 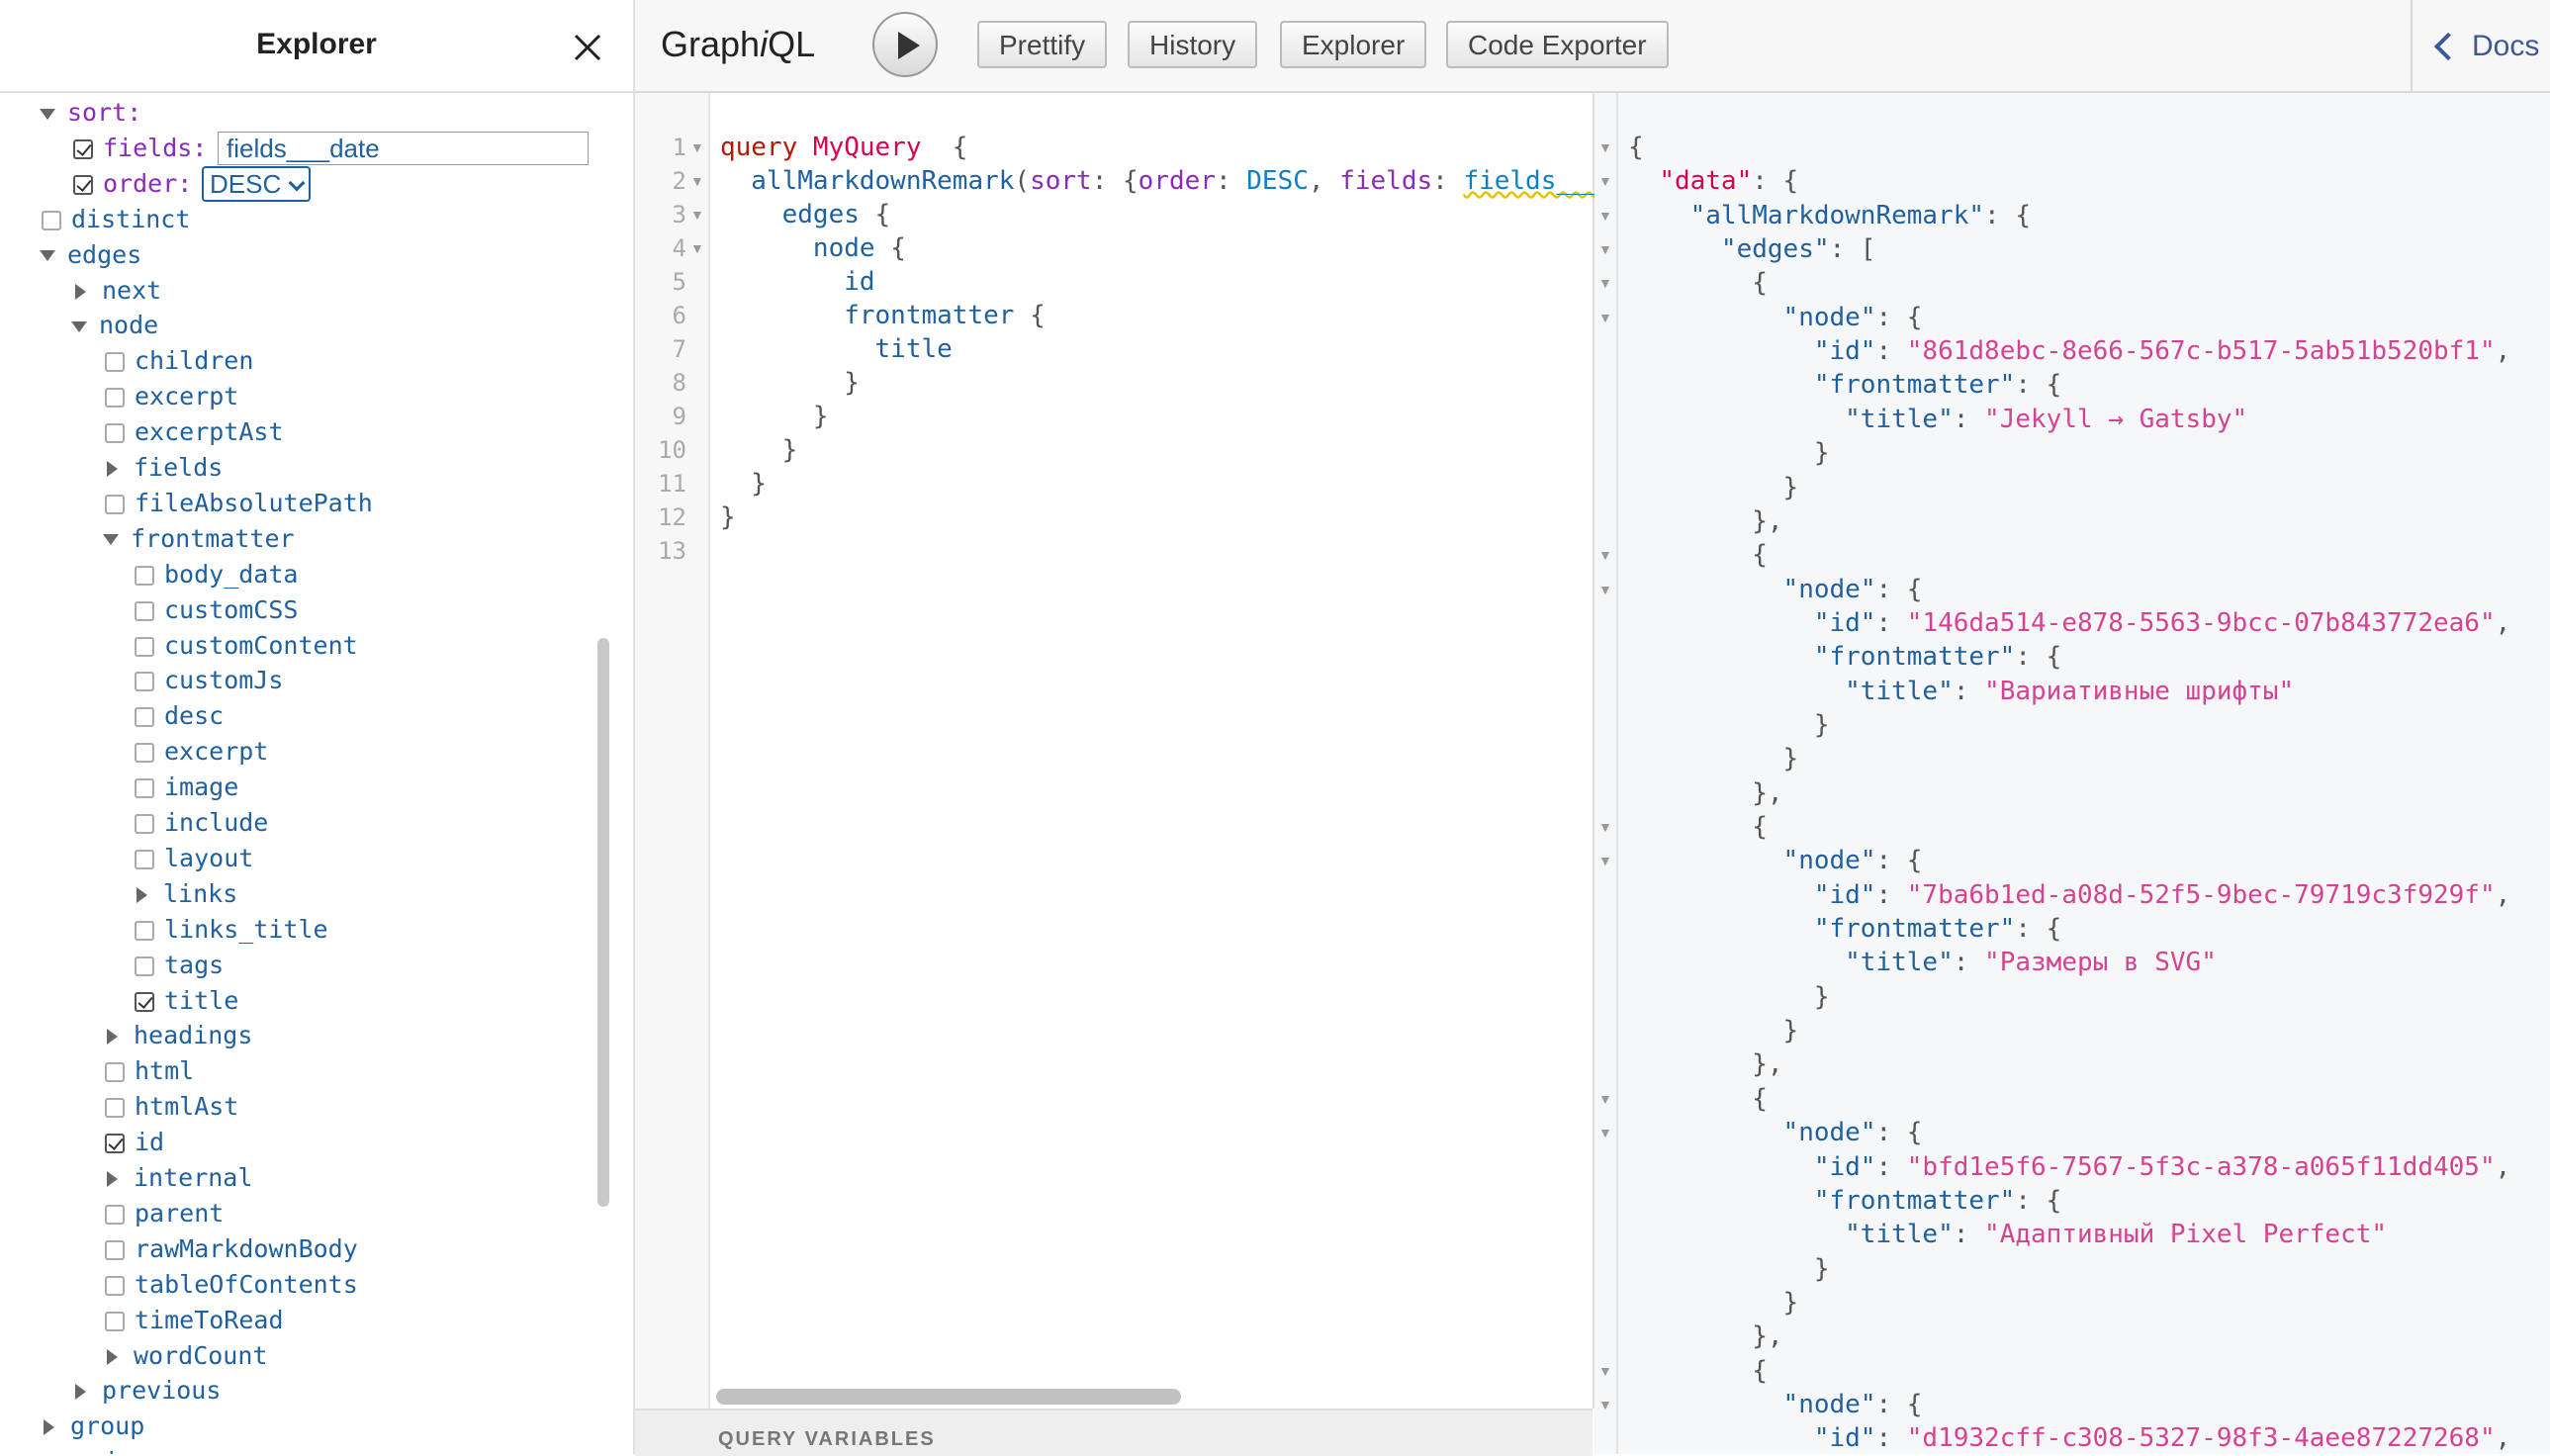 What do you see at coordinates (1557, 44) in the screenshot?
I see `code-exporter-button: Code Exporter` at bounding box center [1557, 44].